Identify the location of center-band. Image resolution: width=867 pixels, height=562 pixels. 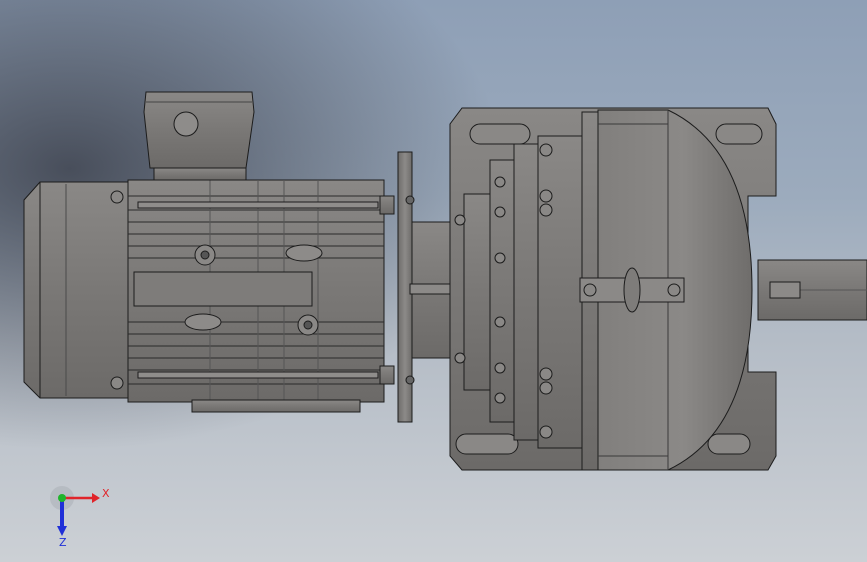
(223, 289).